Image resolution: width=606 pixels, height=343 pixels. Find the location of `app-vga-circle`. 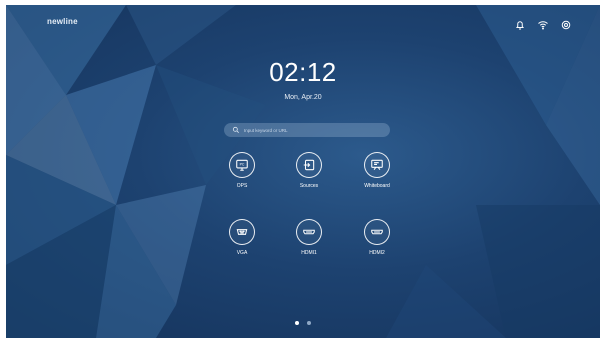

app-vga-circle is located at coordinates (242, 232).